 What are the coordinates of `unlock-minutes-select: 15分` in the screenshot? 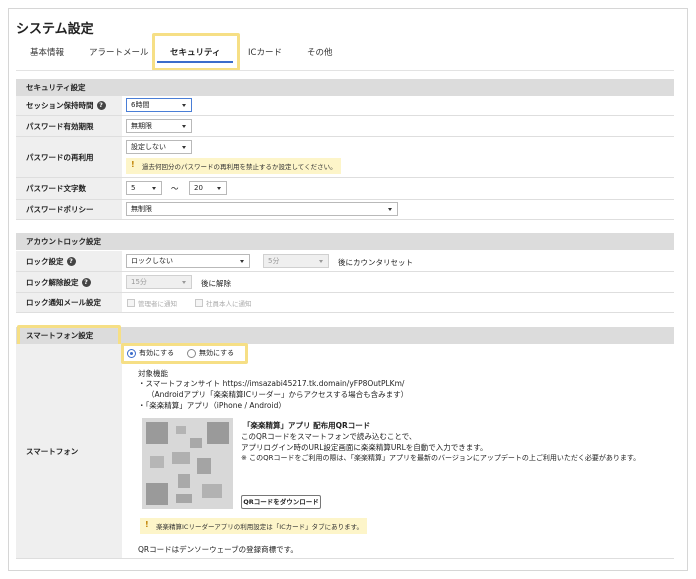 It's located at (159, 282).